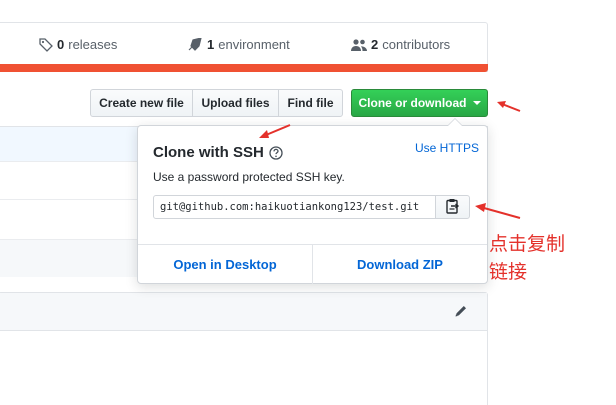 This screenshot has height=405, width=616. What do you see at coordinates (498, 211) in the screenshot?
I see `annotation-arrow-copy` at bounding box center [498, 211].